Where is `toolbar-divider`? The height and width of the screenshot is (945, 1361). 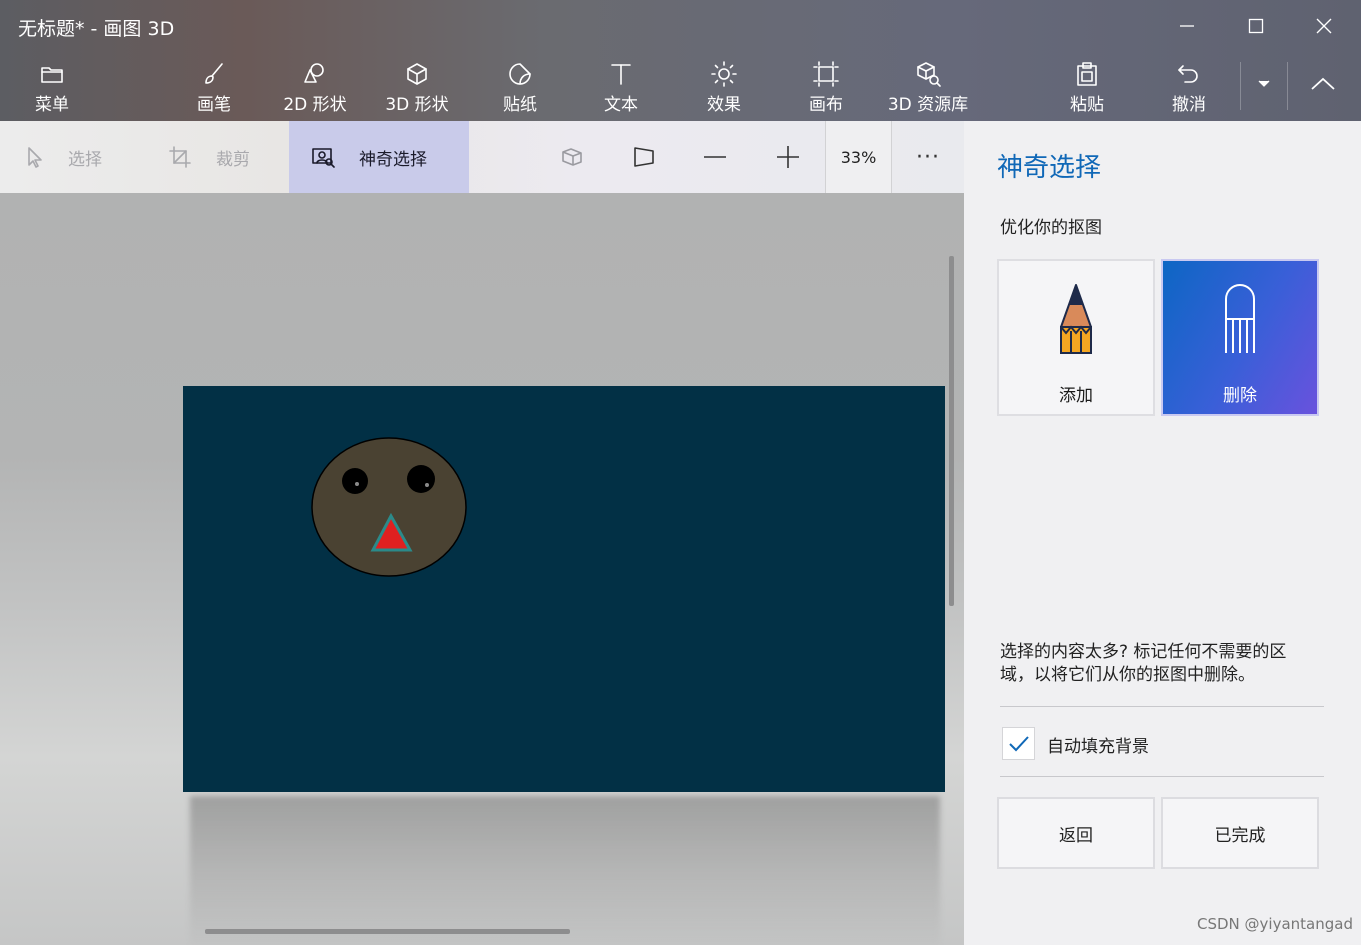 toolbar-divider is located at coordinates (1287, 86).